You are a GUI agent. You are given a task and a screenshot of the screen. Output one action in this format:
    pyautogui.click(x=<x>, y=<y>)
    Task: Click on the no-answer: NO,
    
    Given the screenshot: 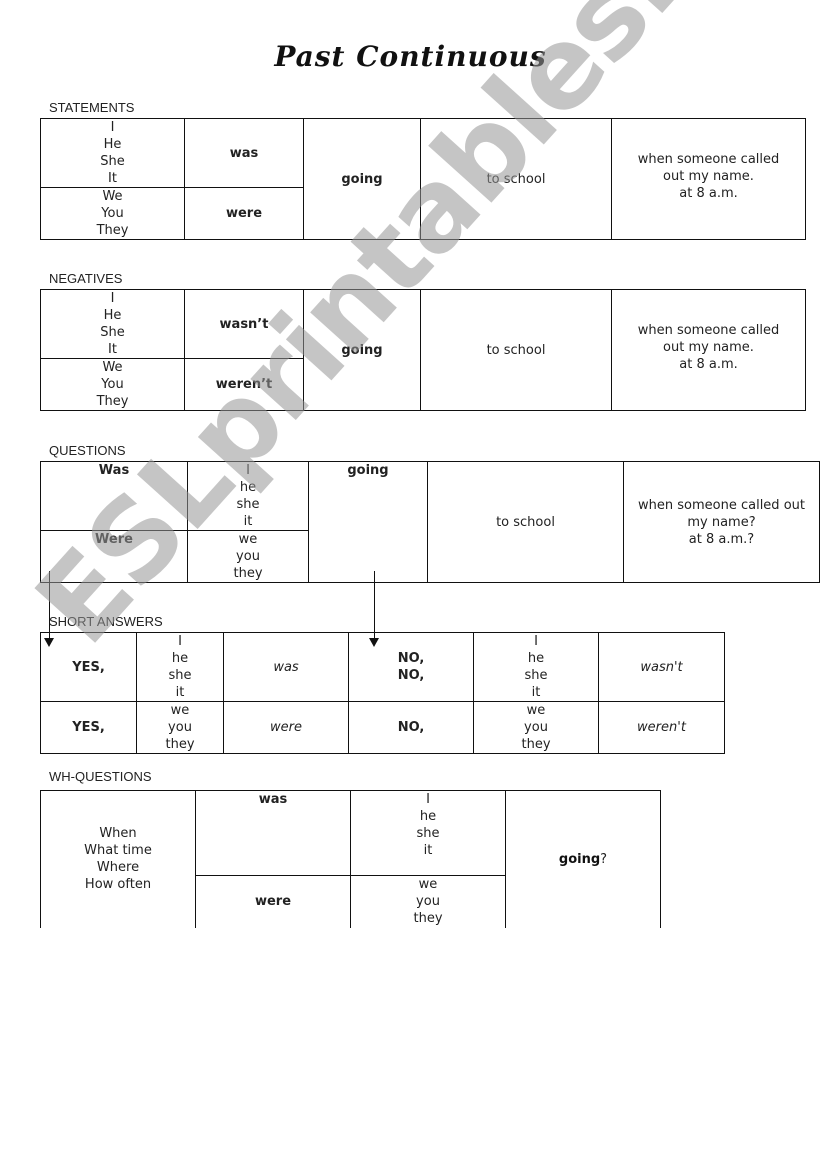 What is the action you would take?
    pyautogui.click(x=411, y=727)
    